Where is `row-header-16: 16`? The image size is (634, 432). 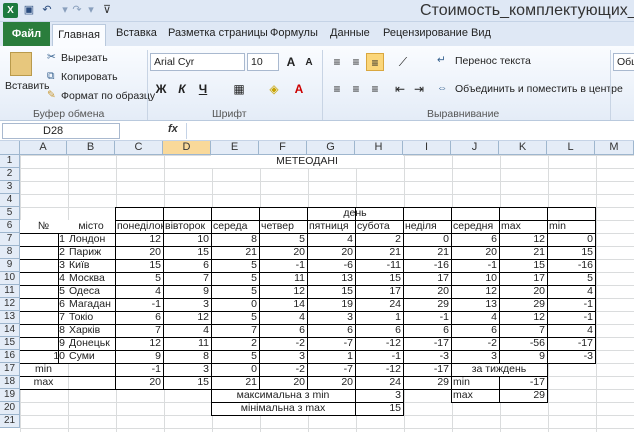
row-header-16: 16 is located at coordinates (10, 356).